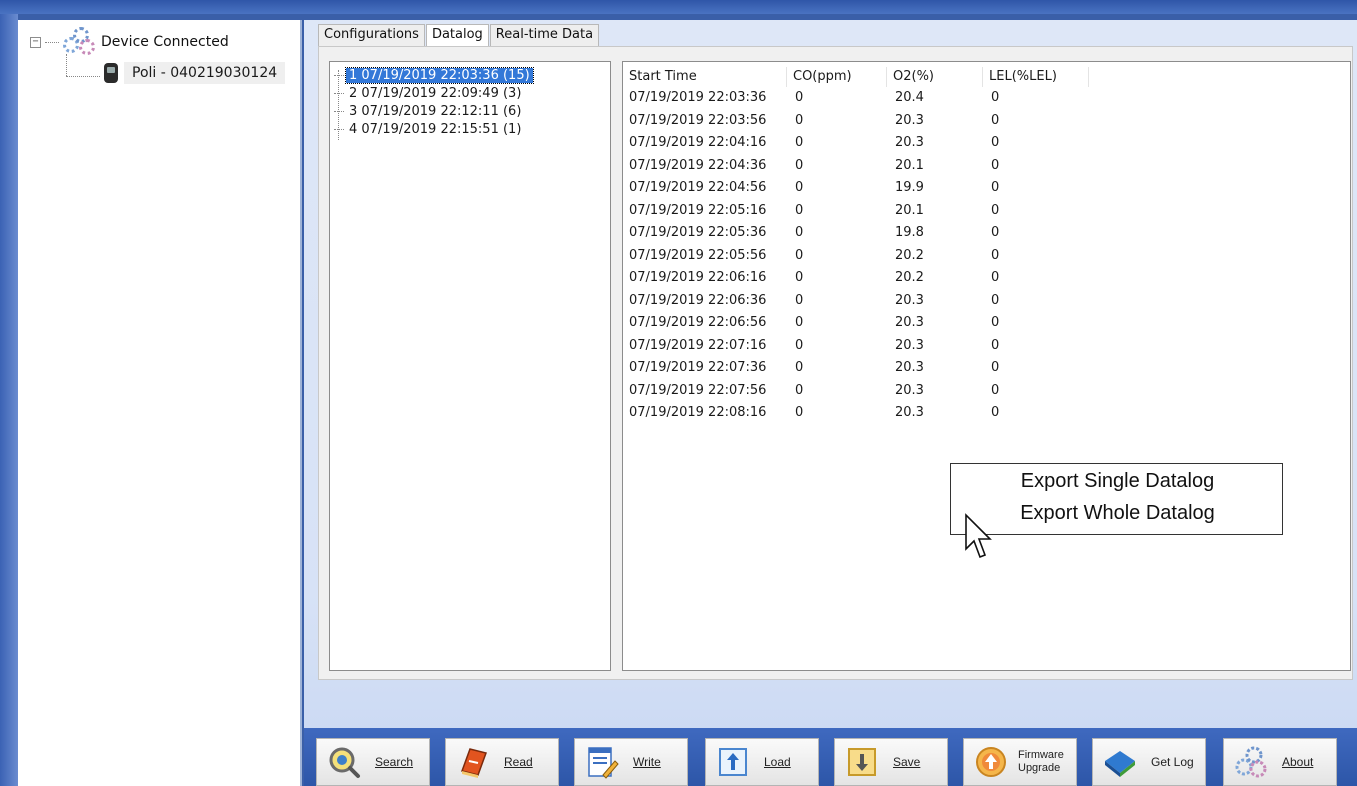  Describe the element at coordinates (698, 255) in the screenshot. I see `table-cell-time: 07/19/2019 22:05:56` at that location.